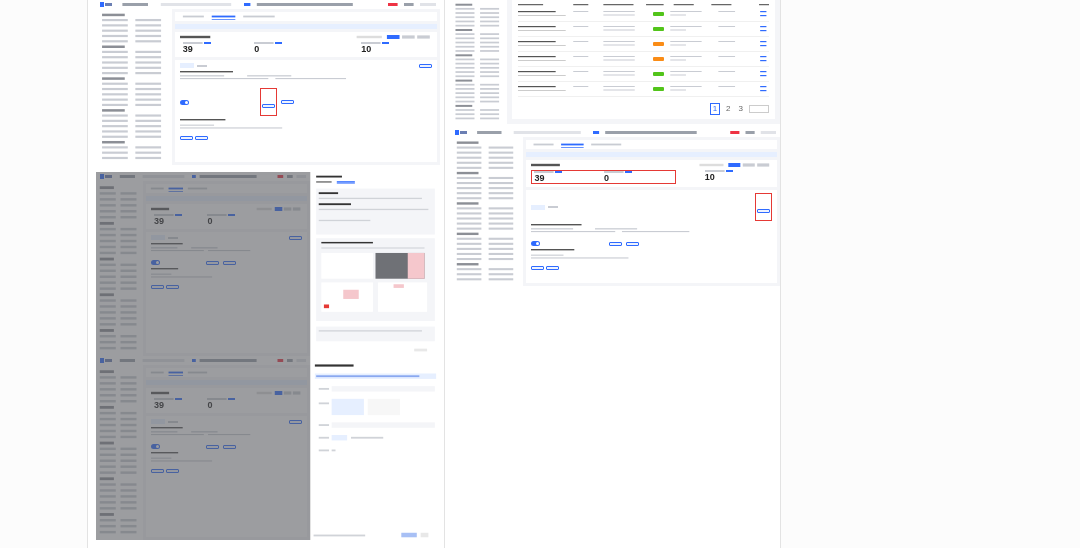 The height and width of the screenshot is (548, 1080). I want to click on page-size-select, so click(759, 109).